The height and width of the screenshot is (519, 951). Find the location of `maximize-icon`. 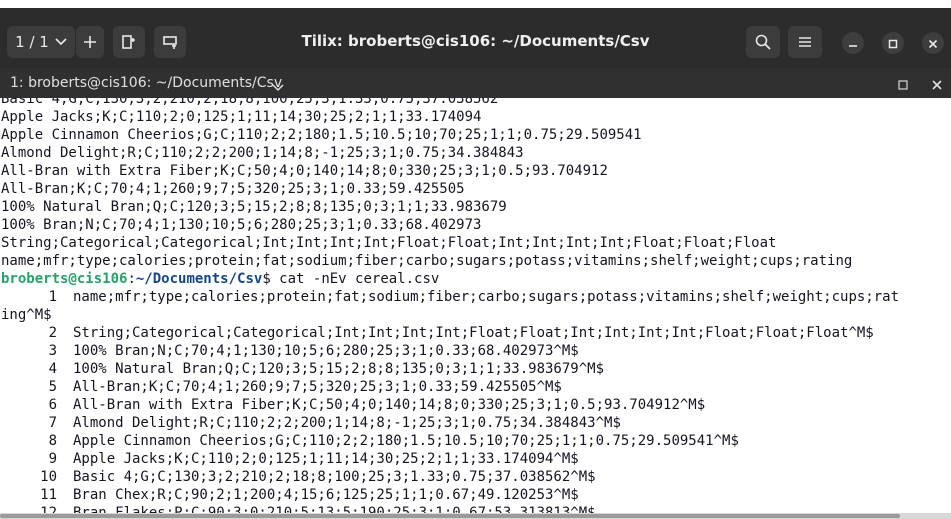

maximize-icon is located at coordinates (893, 43).